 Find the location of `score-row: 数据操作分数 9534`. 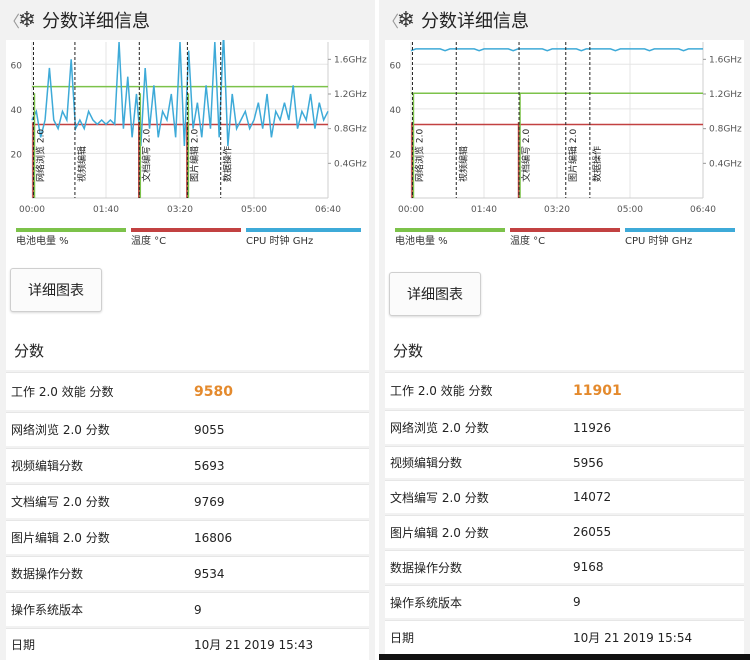

score-row: 数据操作分数 9534 is located at coordinates (187, 573).